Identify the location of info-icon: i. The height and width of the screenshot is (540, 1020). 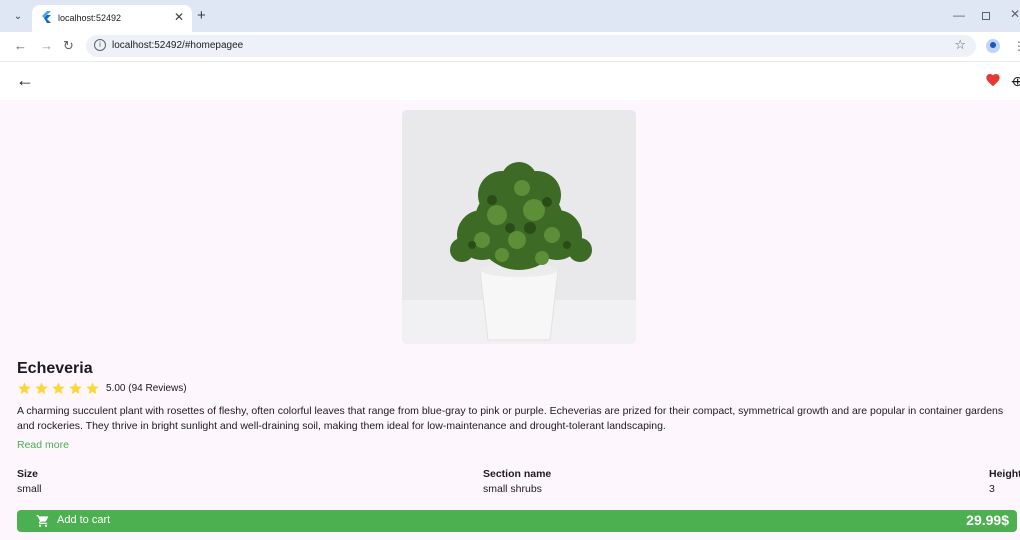
(100, 45).